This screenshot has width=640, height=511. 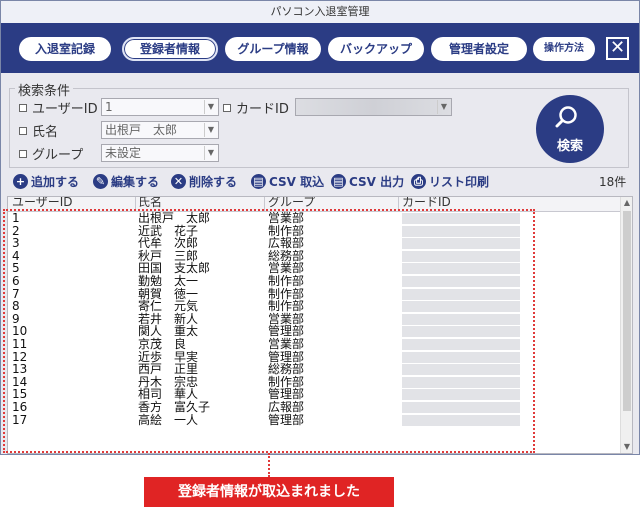 What do you see at coordinates (566, 117) in the screenshot?
I see `search-icon` at bounding box center [566, 117].